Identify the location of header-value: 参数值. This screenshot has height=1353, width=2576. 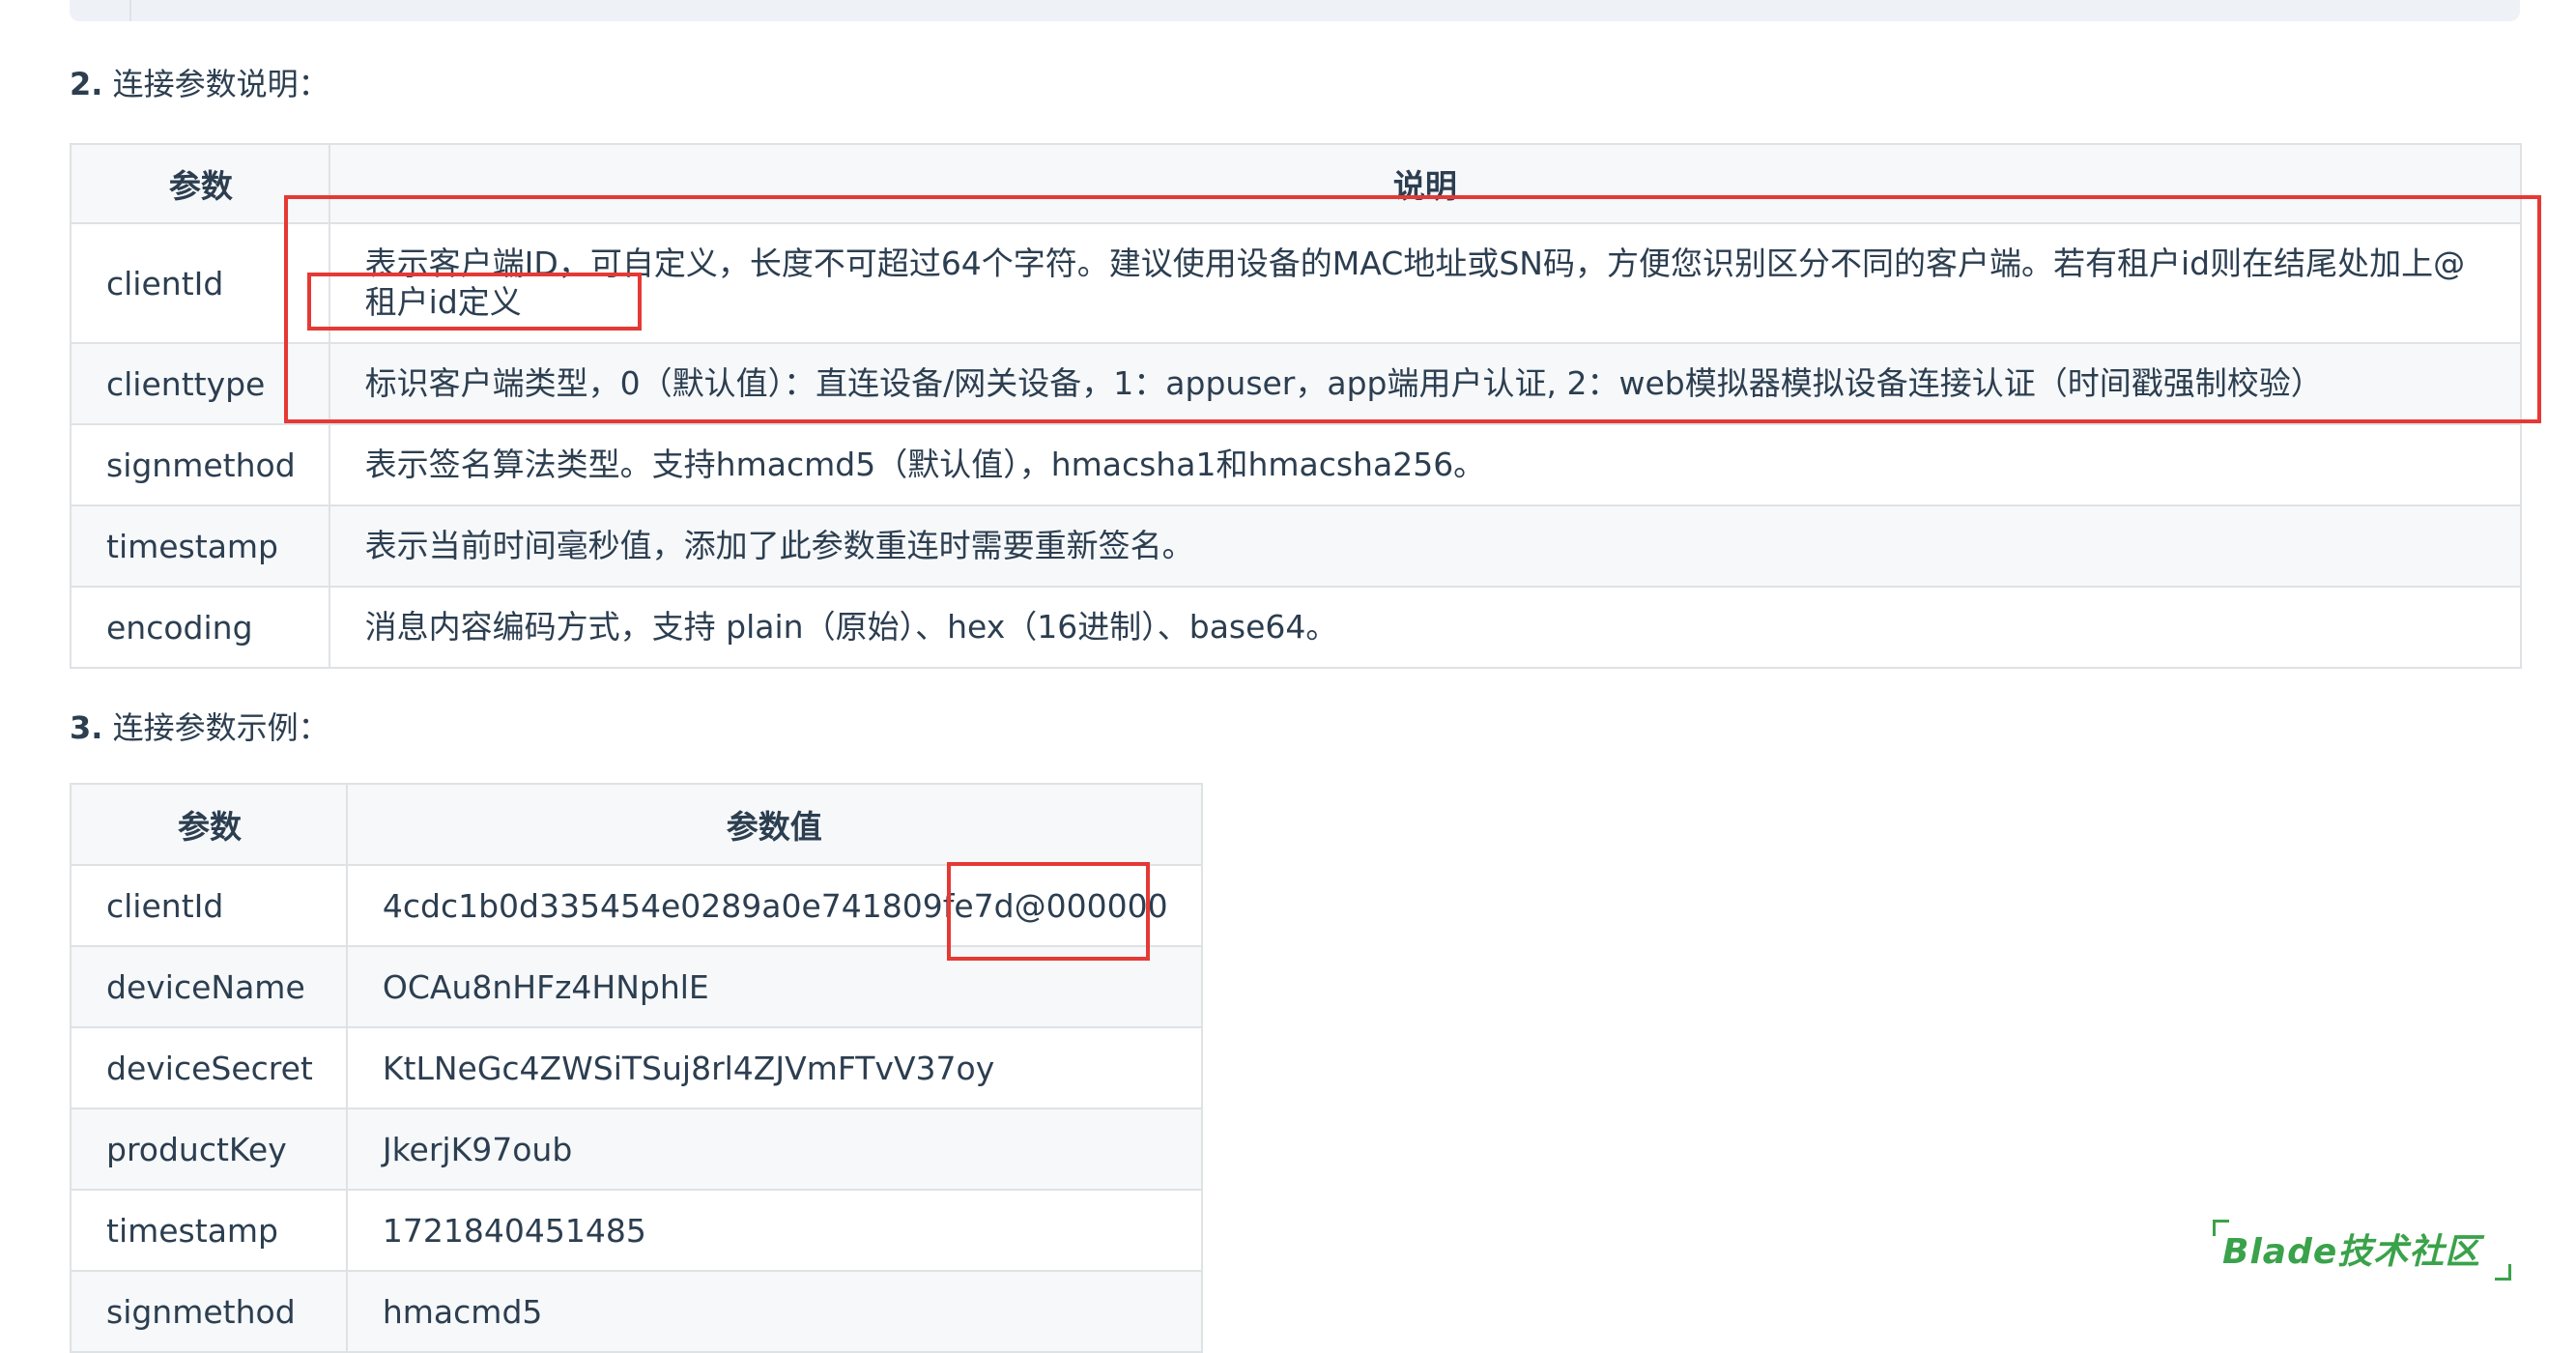
(774, 824).